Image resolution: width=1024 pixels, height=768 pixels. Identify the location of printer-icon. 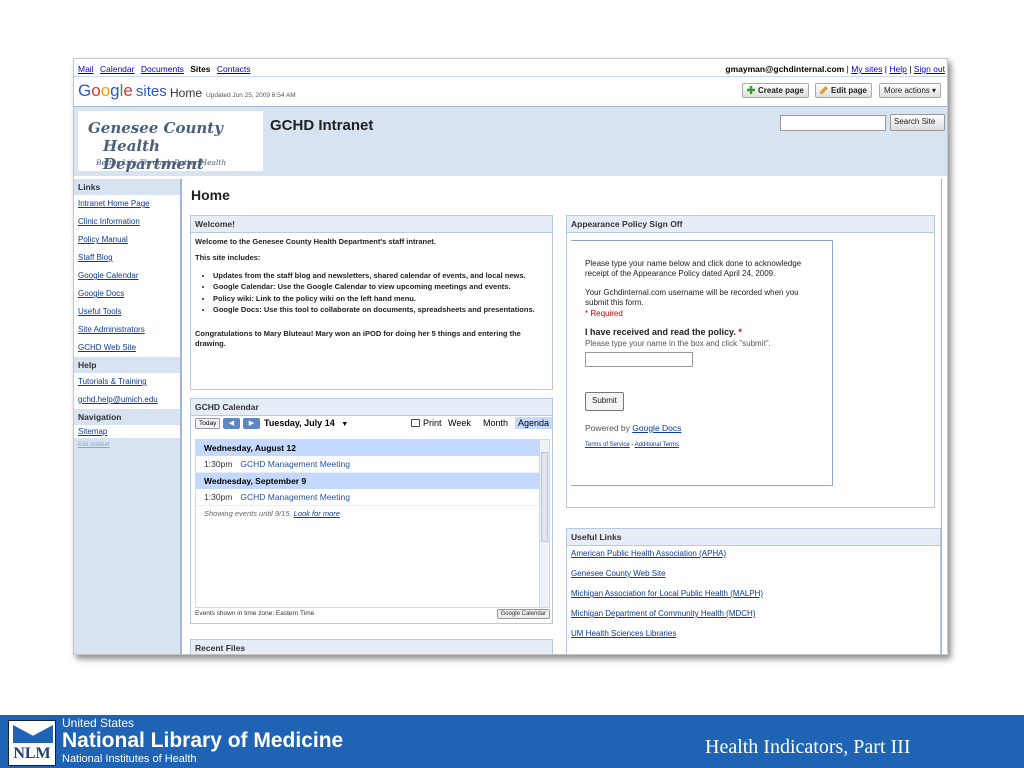
(415, 423).